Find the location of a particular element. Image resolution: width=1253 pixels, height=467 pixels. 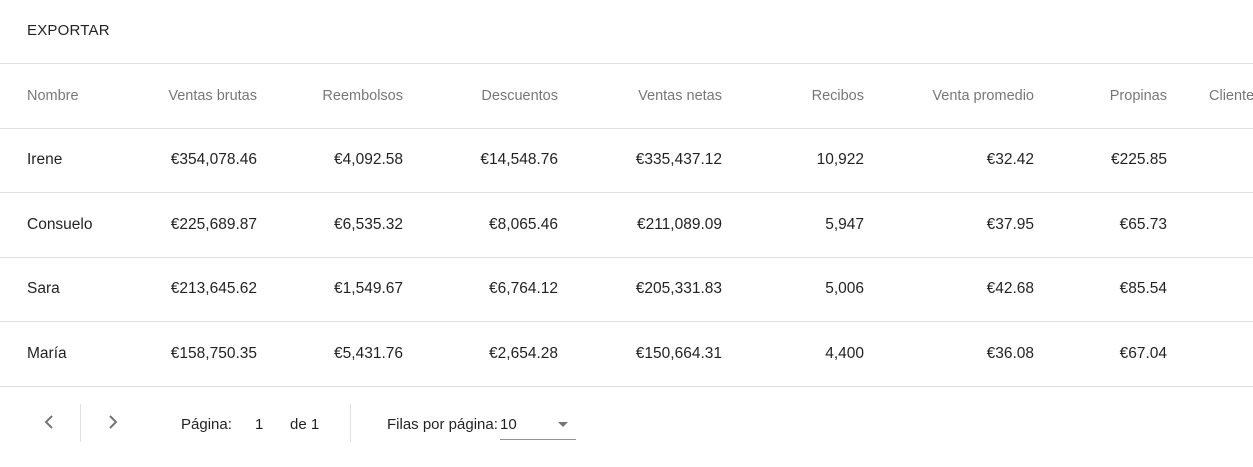

dropdown-arrow-icon is located at coordinates (563, 424).